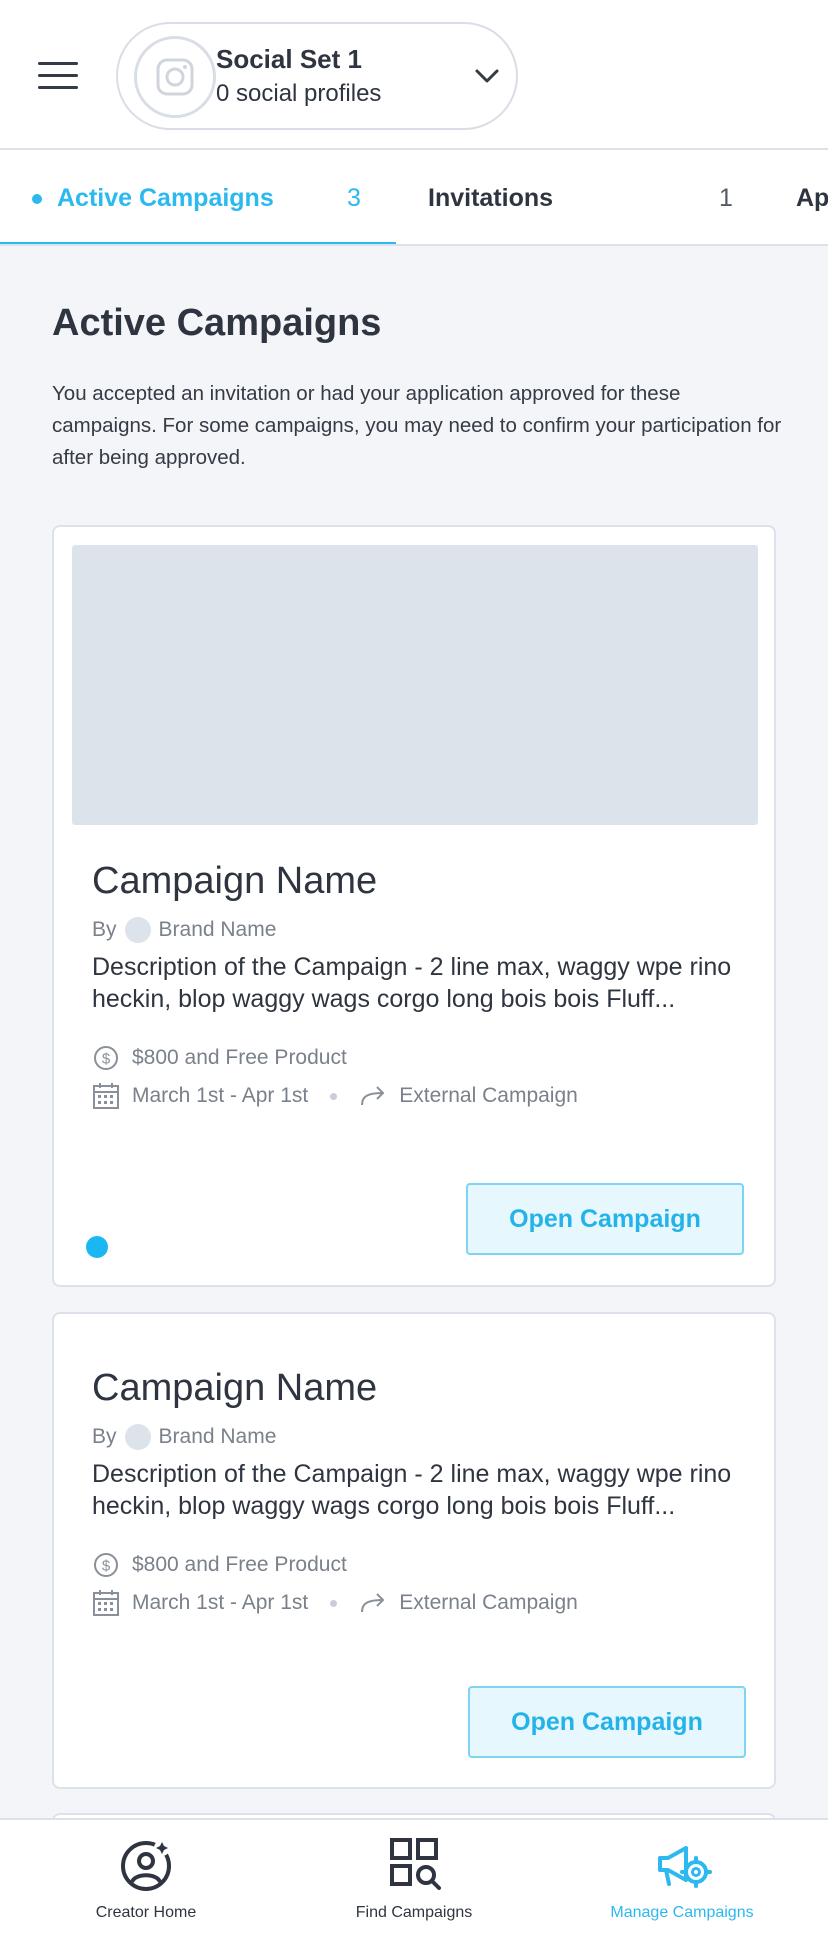 The width and height of the screenshot is (828, 1933). I want to click on tab-active-campaigns: Active Campaigns 3, so click(198, 197).